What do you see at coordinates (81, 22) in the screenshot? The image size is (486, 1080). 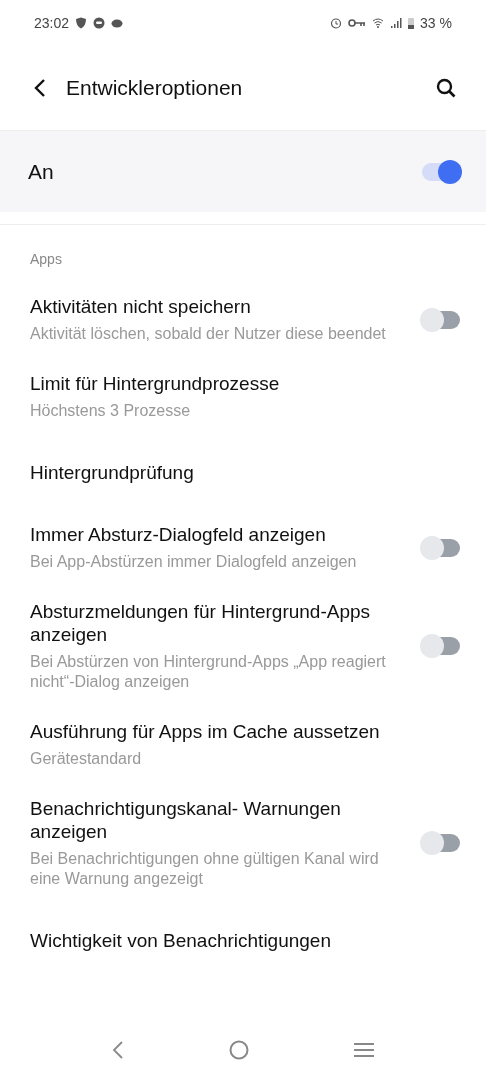 I see `shield-icon` at bounding box center [81, 22].